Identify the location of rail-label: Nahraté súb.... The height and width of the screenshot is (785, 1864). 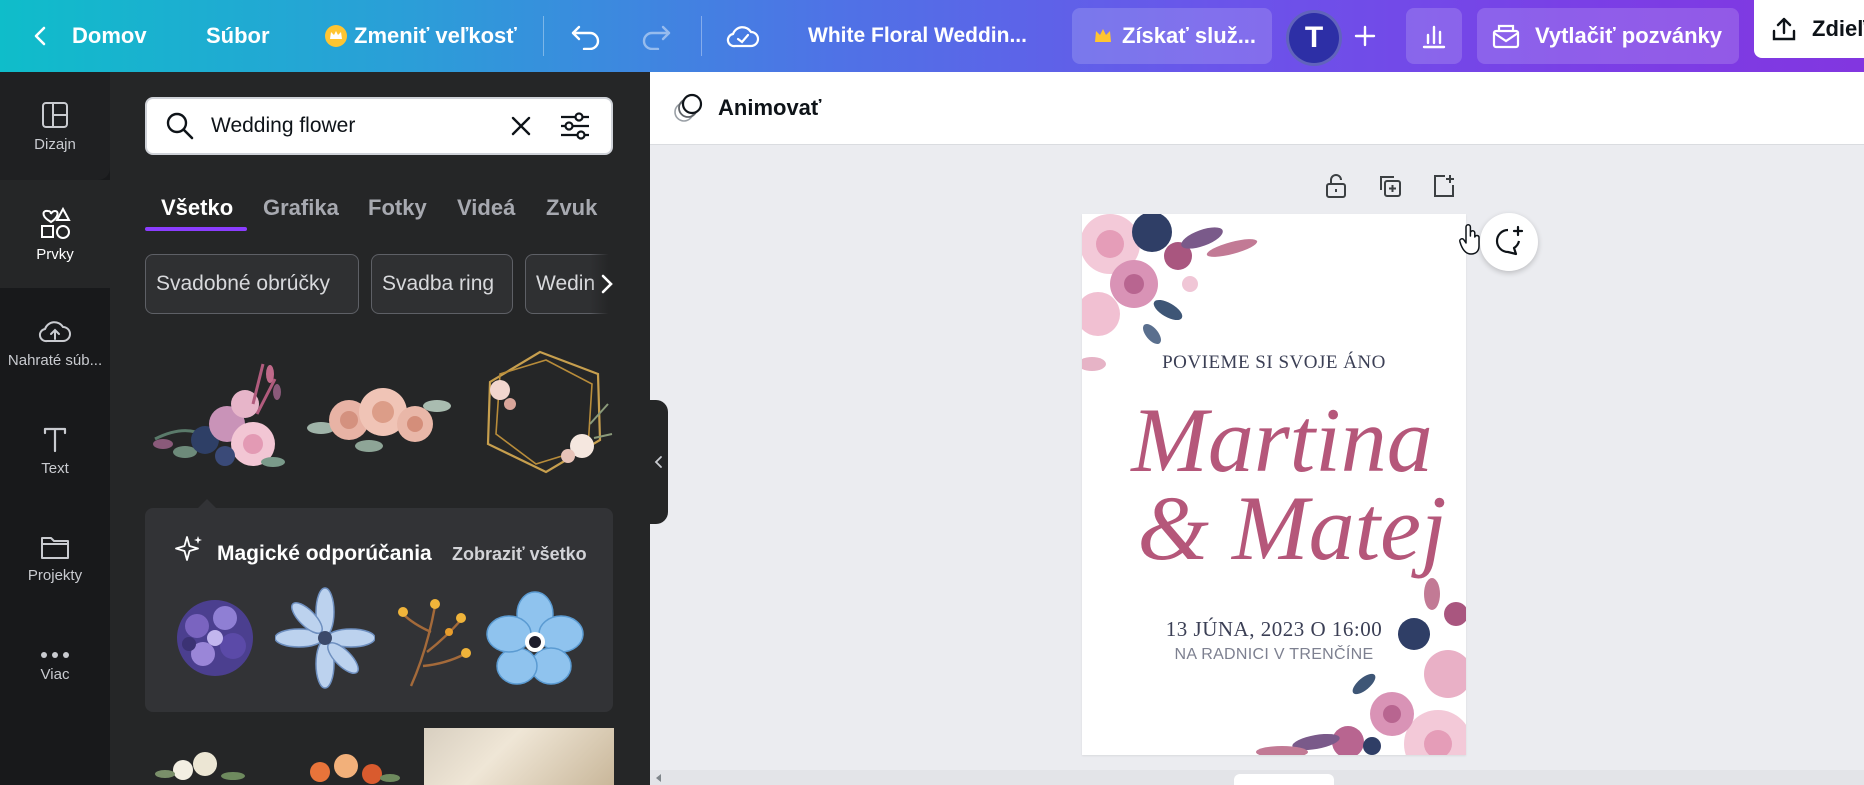
(55, 360).